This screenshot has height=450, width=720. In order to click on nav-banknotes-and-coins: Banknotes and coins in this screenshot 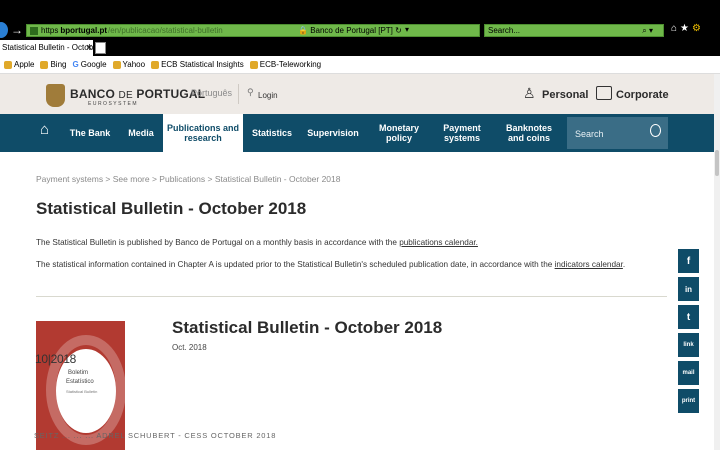, I will do `click(529, 133)`.